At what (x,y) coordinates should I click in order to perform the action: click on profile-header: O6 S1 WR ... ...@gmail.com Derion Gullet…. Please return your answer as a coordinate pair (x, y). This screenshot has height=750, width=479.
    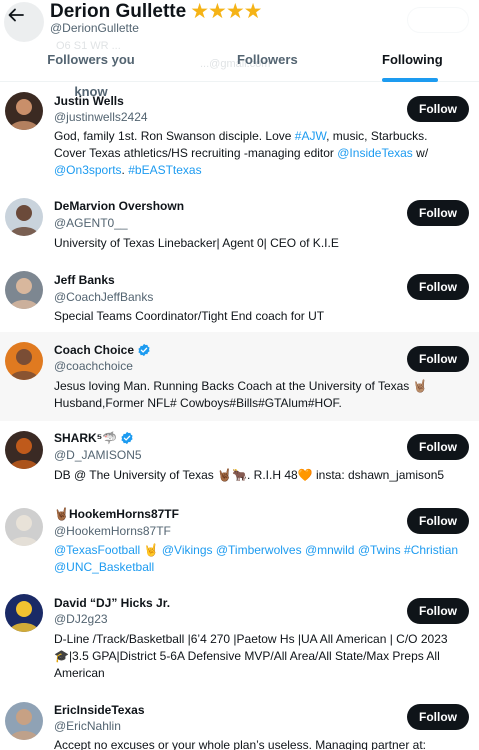
    Looking at the image, I should click on (239, 49).